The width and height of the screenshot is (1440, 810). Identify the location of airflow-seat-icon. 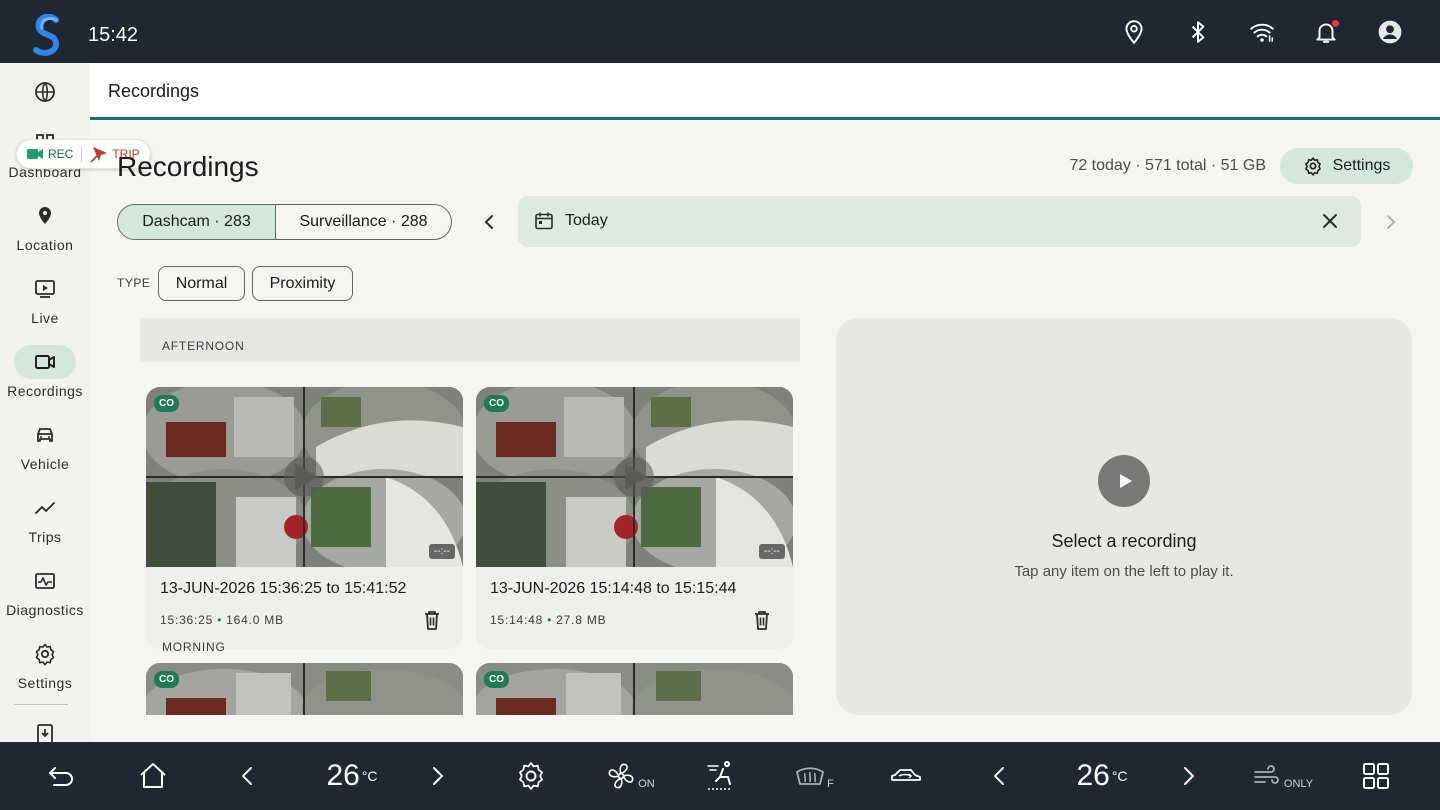
(719, 775).